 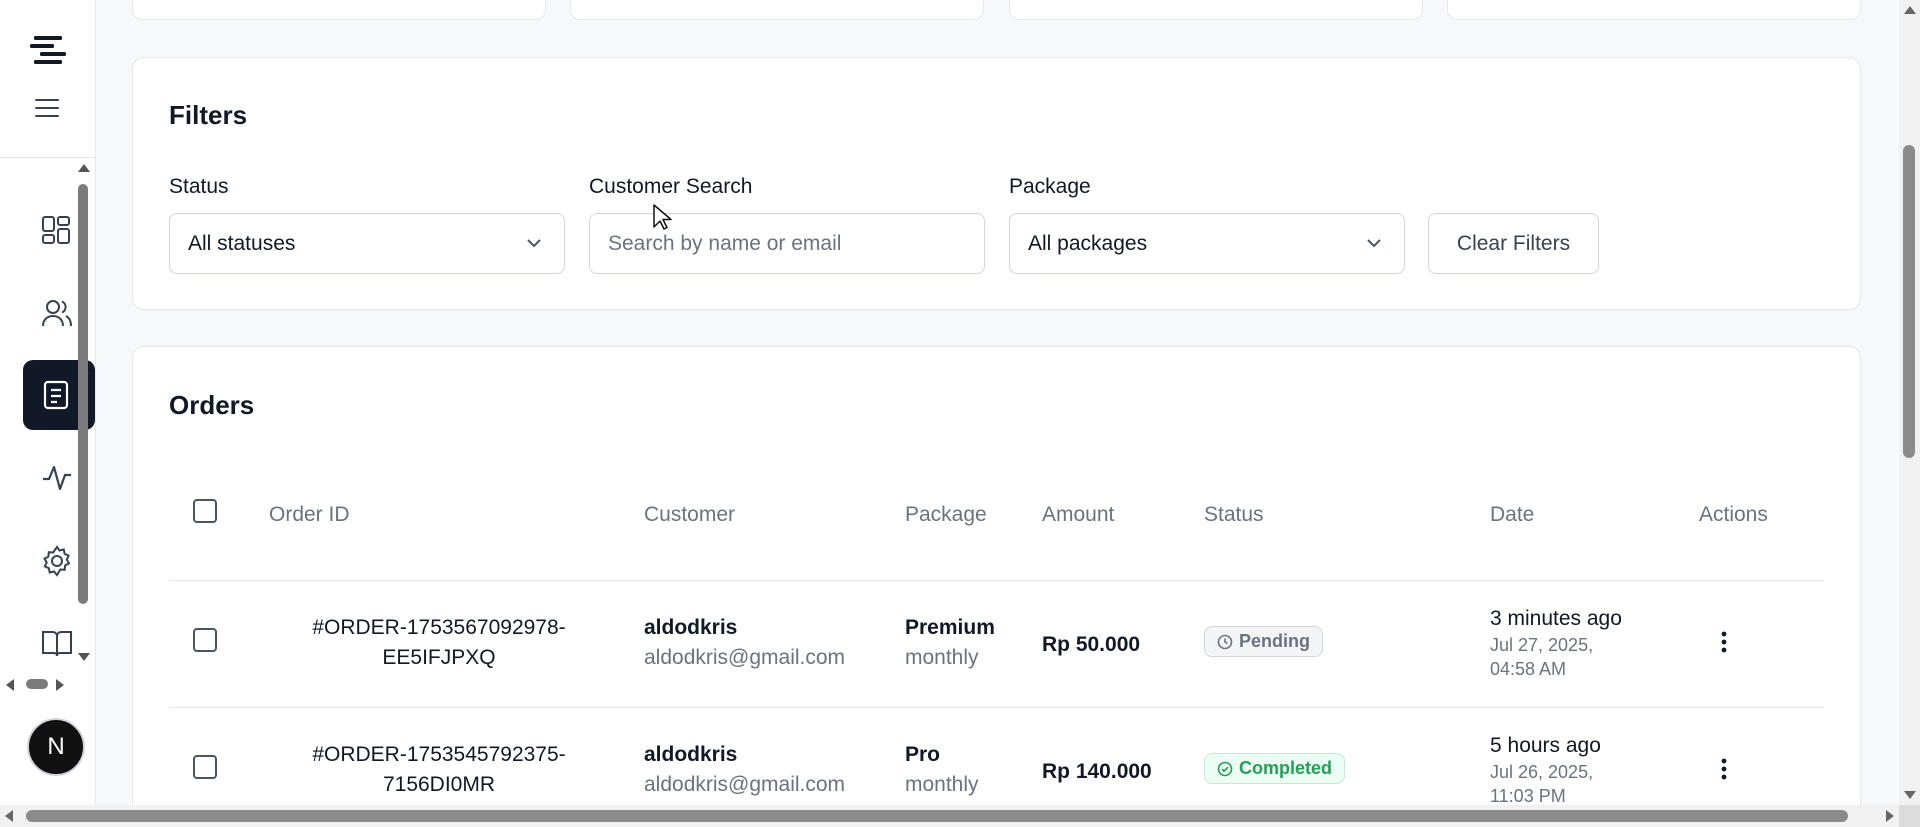 What do you see at coordinates (208, 115) in the screenshot?
I see `filters-title: Filters` at bounding box center [208, 115].